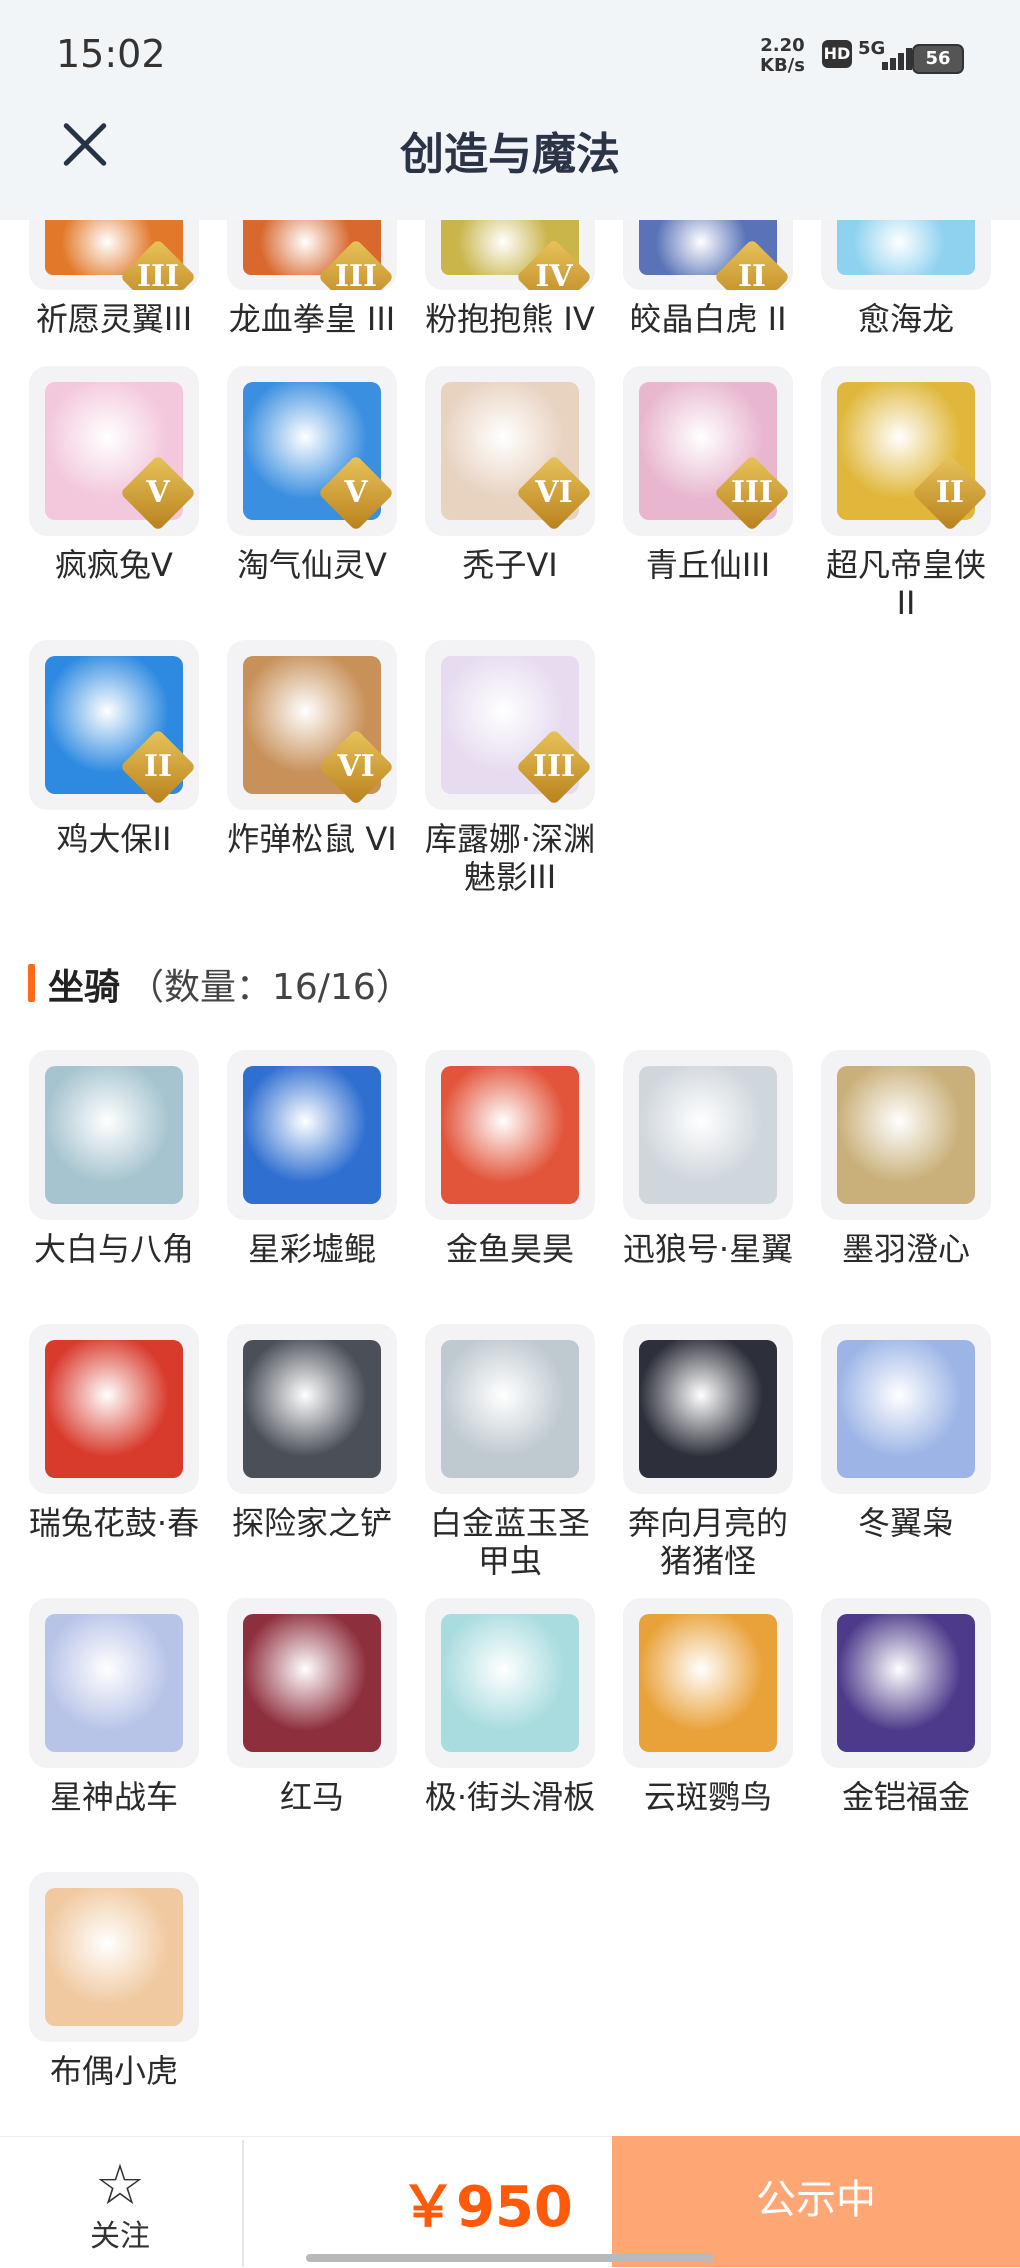  I want to click on pet-item-label: 超凡帝皇侠II, so click(905, 584).